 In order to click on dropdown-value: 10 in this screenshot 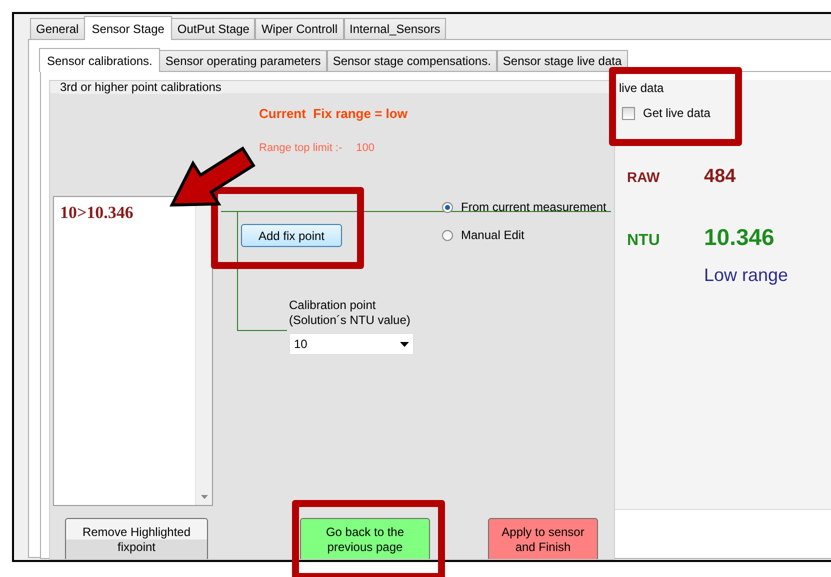, I will do `click(301, 344)`.